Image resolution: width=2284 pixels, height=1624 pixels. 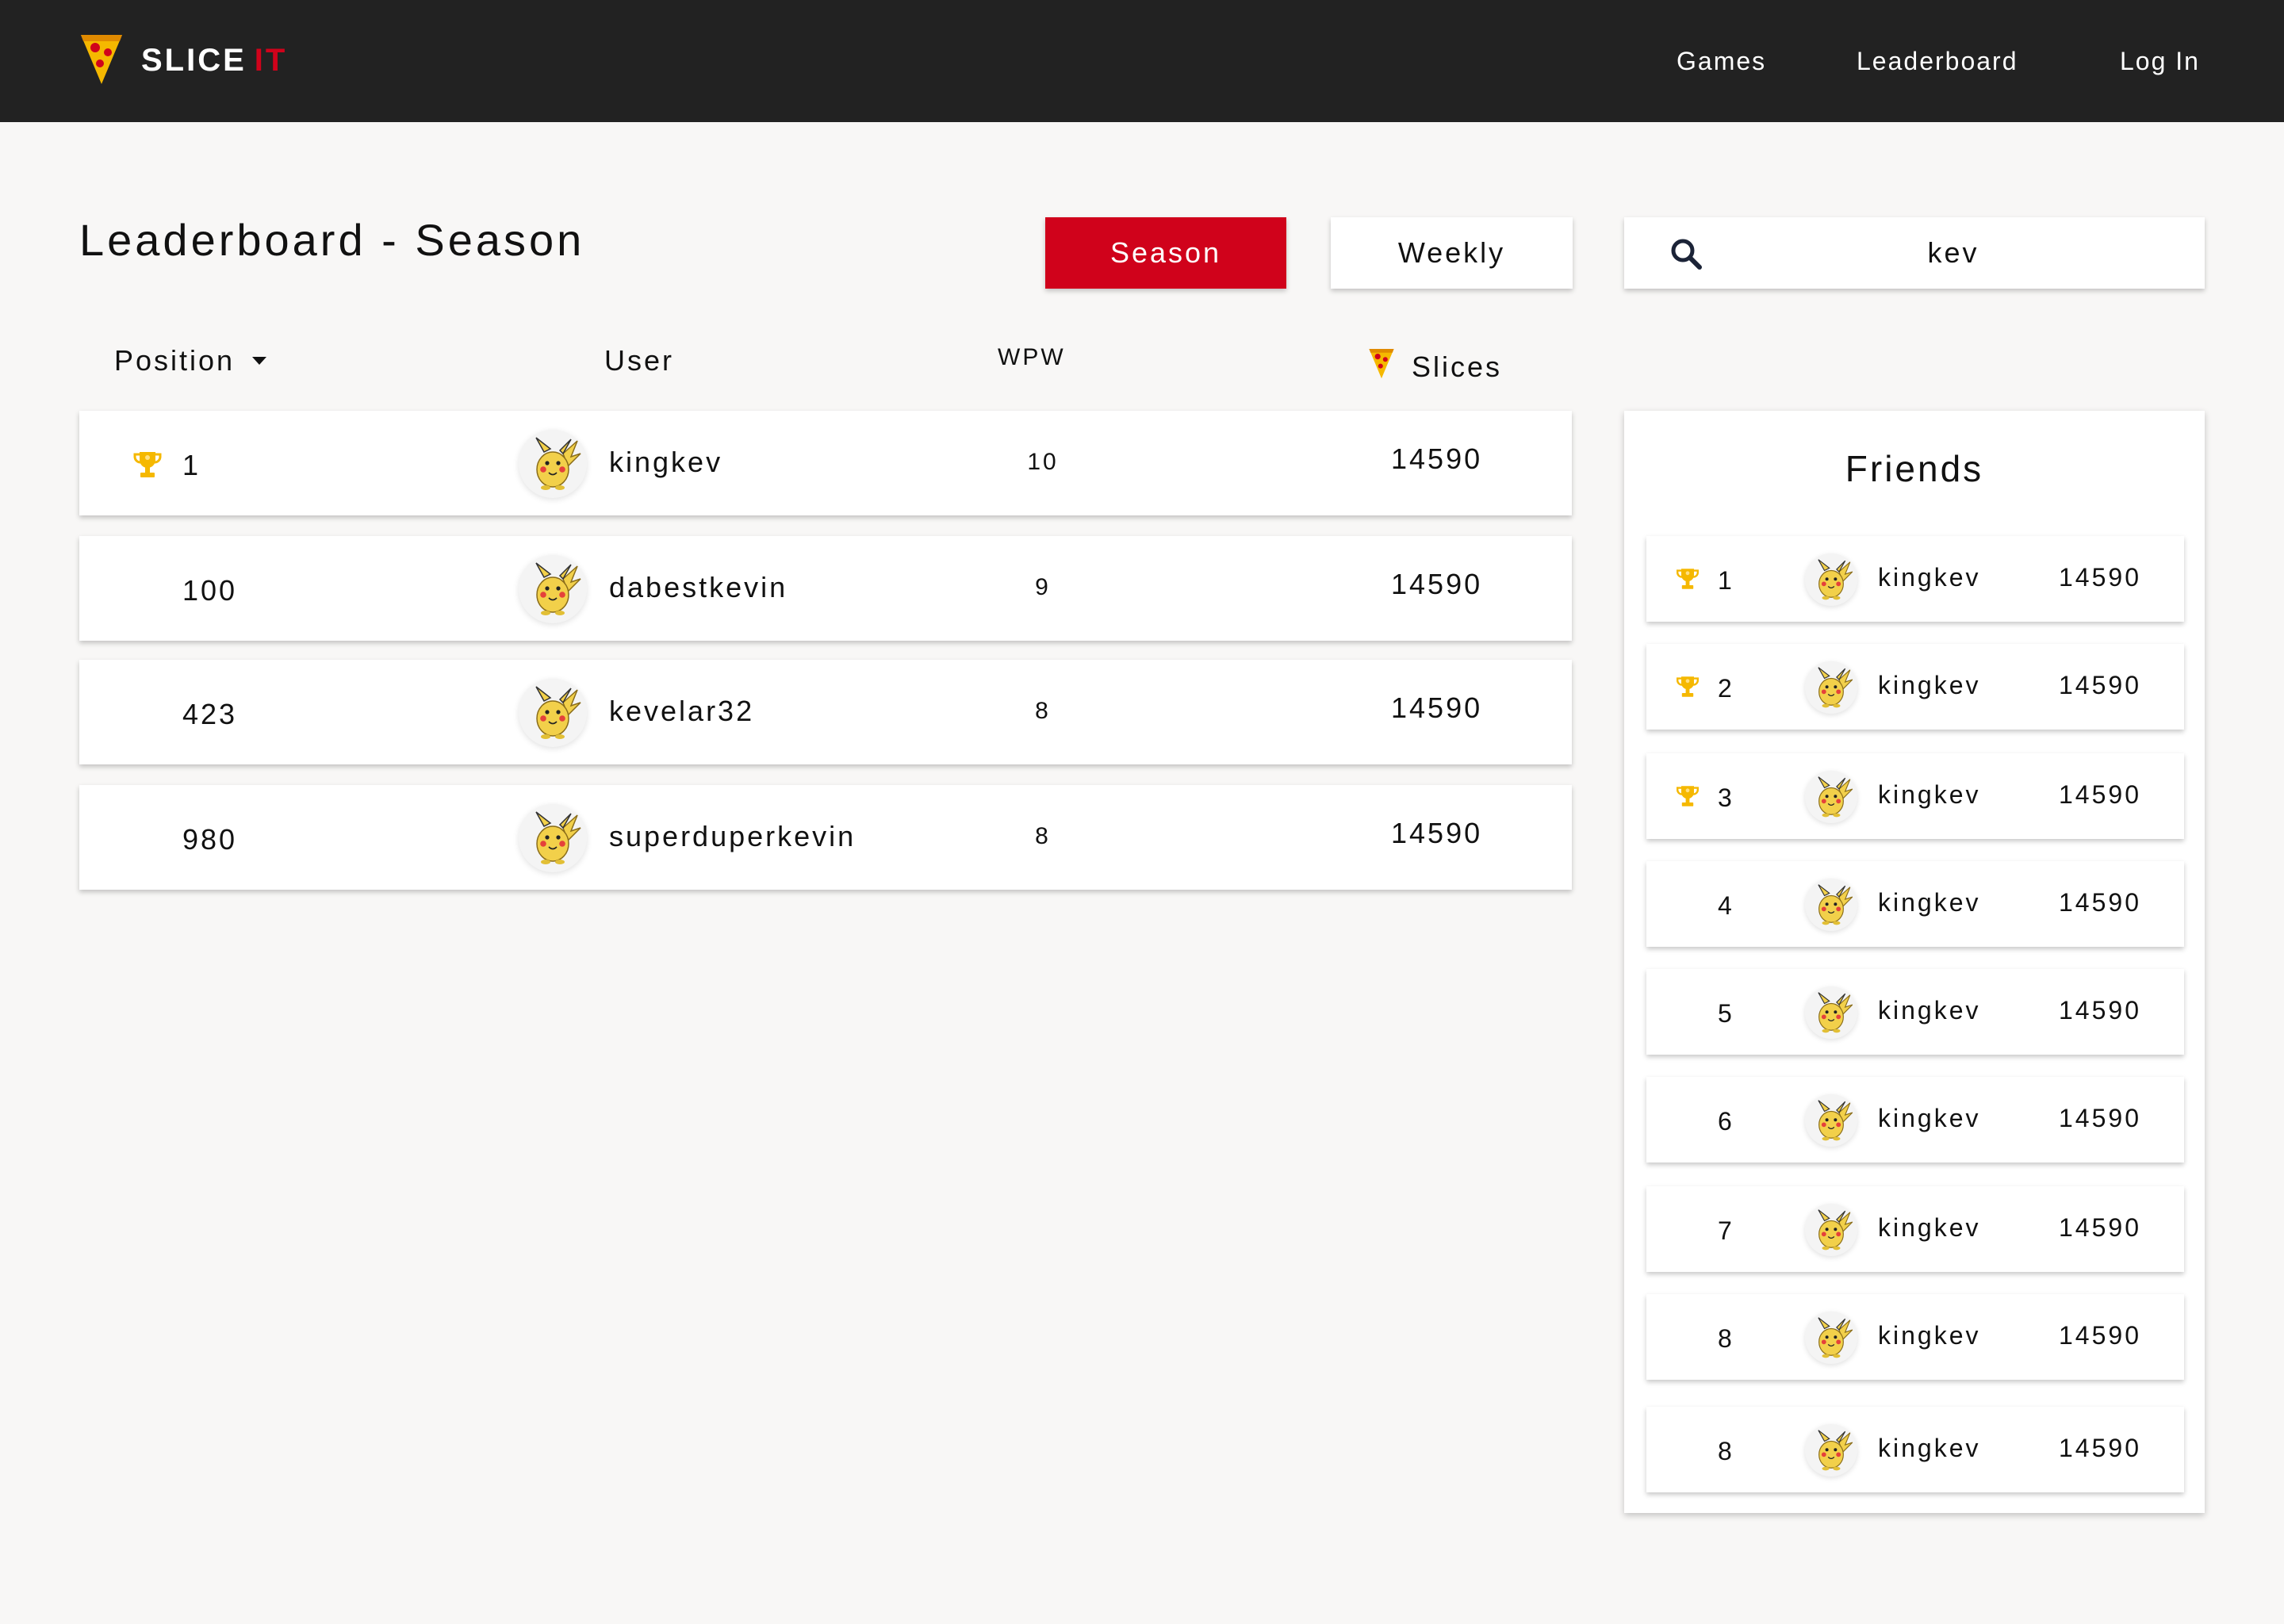 I want to click on wpw-column-header: WPW, so click(x=1032, y=357).